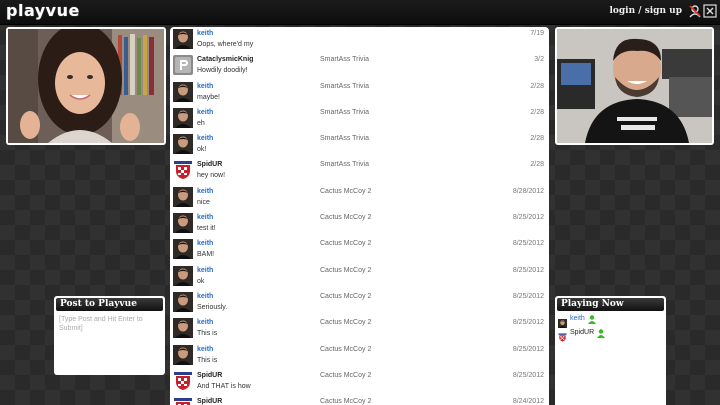 The image size is (720, 405). What do you see at coordinates (86, 86) in the screenshot?
I see `left-video-feed` at bounding box center [86, 86].